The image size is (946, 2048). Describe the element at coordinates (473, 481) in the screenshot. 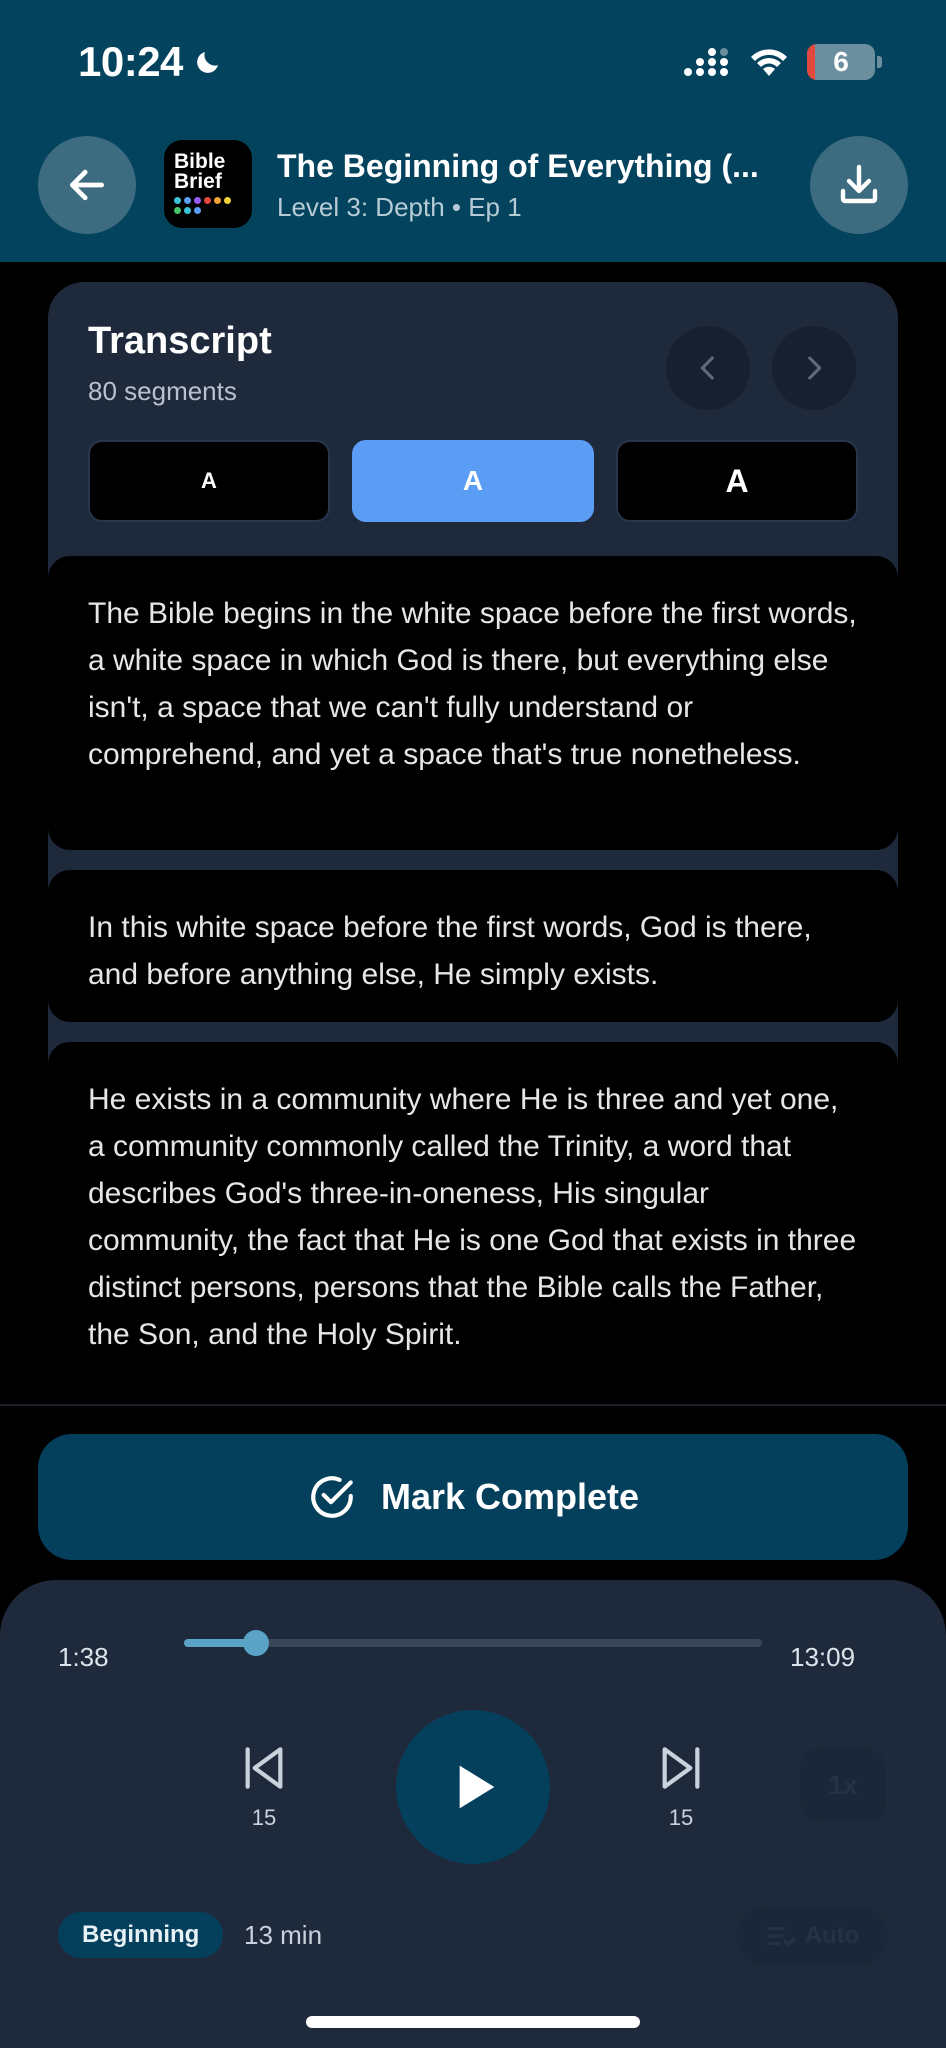

I see `text-size-medium-button: A` at that location.